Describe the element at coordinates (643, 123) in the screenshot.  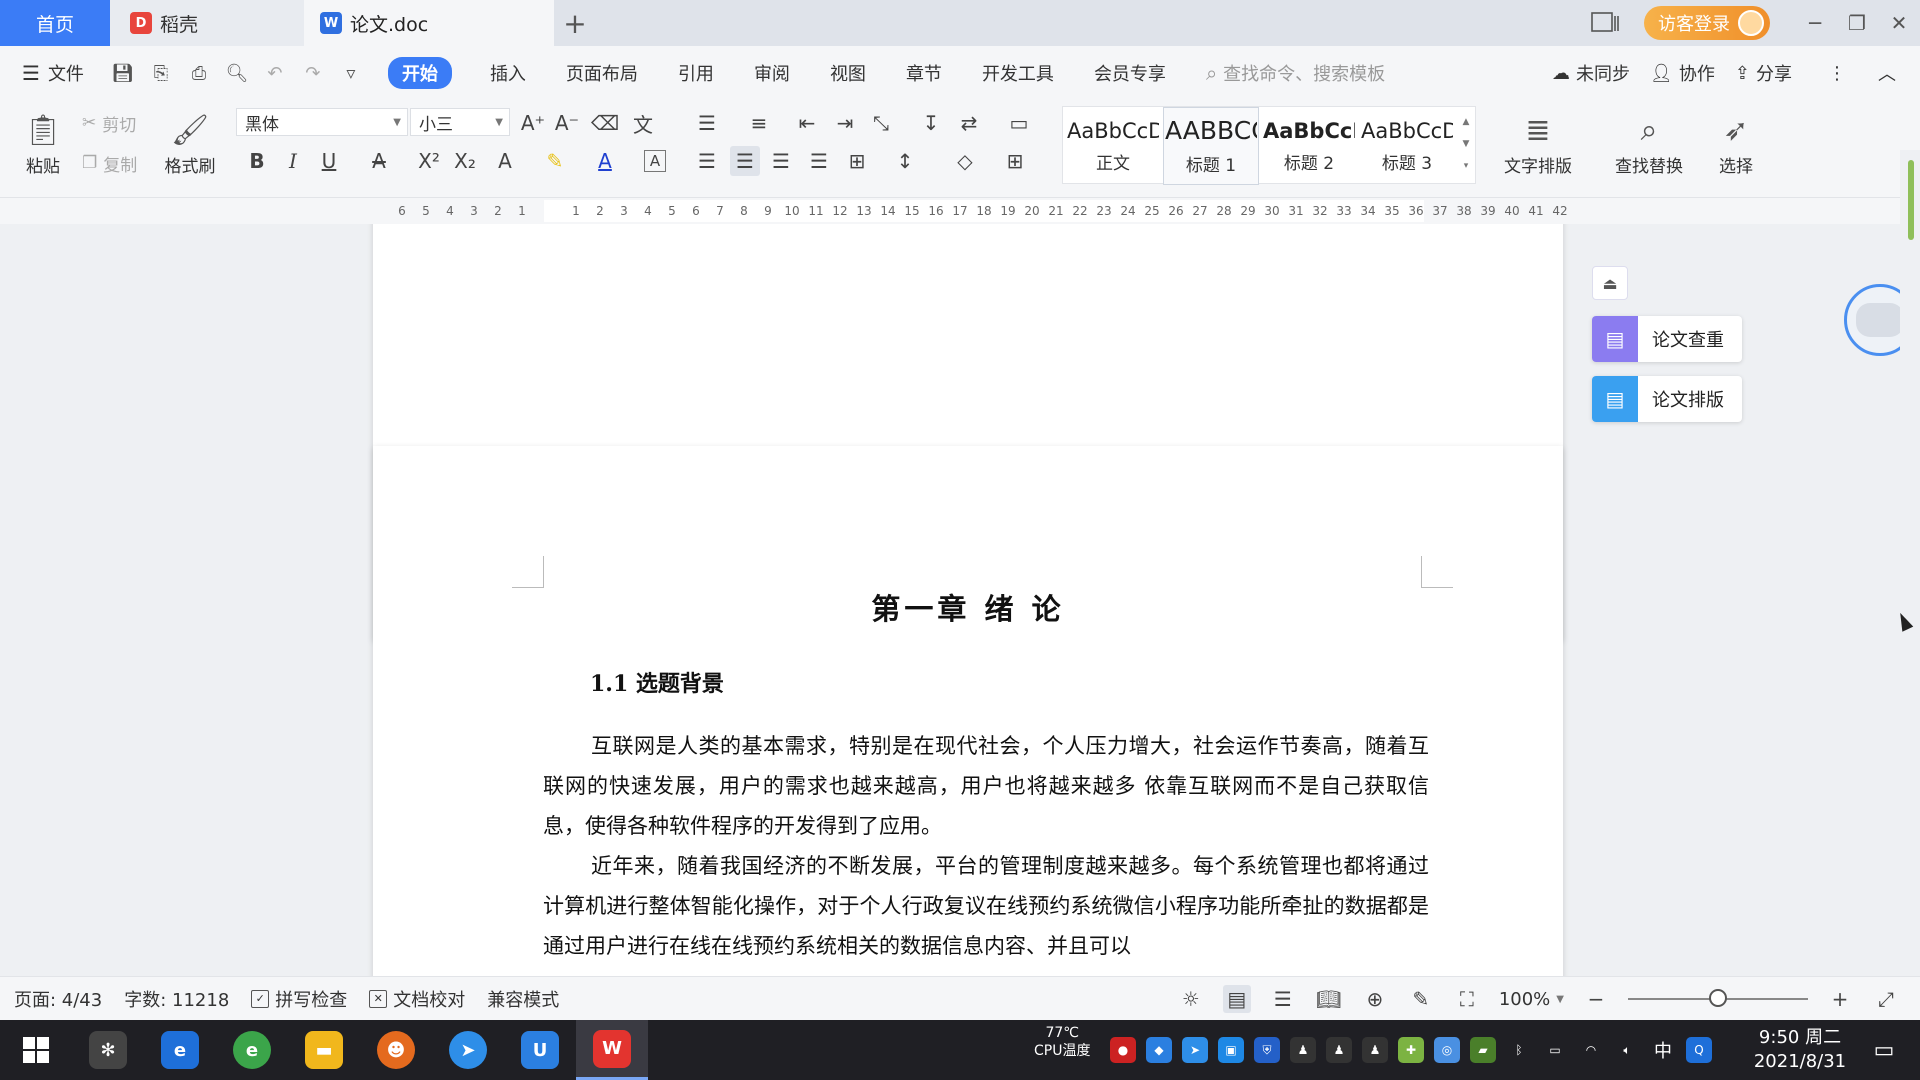
I see `phonetic-guide-icon: 文` at that location.